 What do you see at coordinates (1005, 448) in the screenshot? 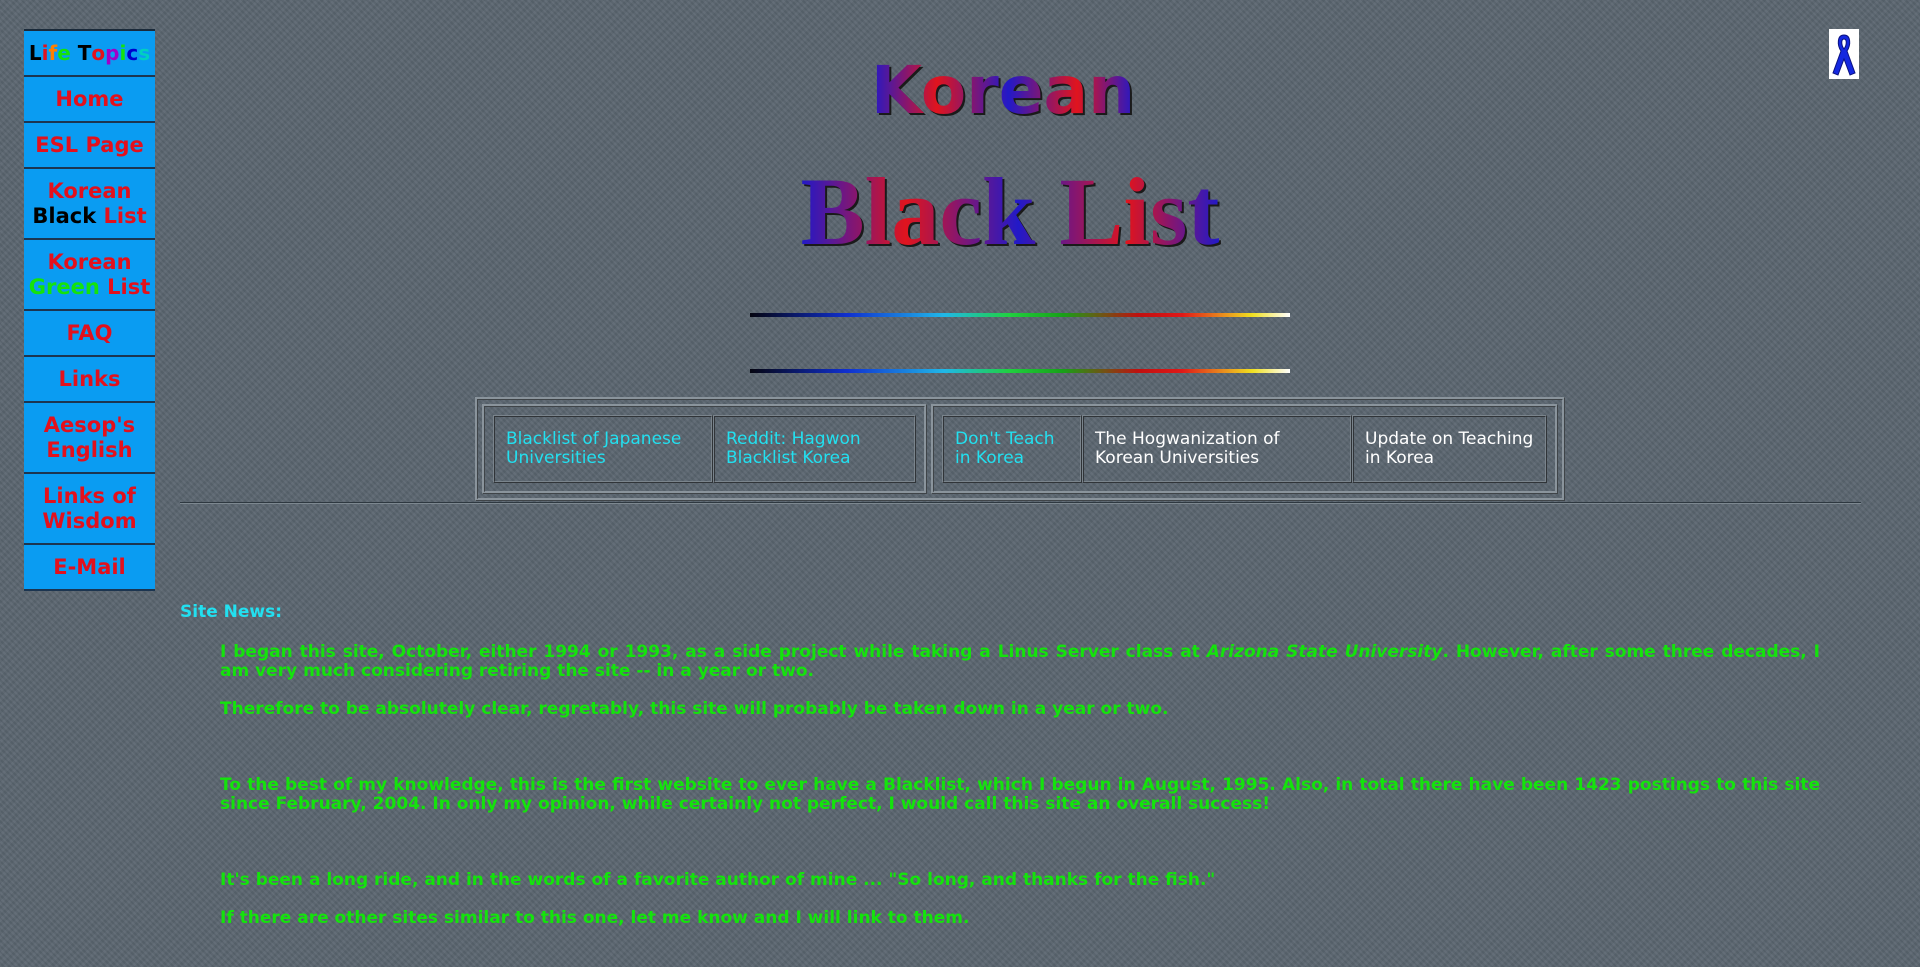
I see `link-label: Don't Teach in Korea` at bounding box center [1005, 448].